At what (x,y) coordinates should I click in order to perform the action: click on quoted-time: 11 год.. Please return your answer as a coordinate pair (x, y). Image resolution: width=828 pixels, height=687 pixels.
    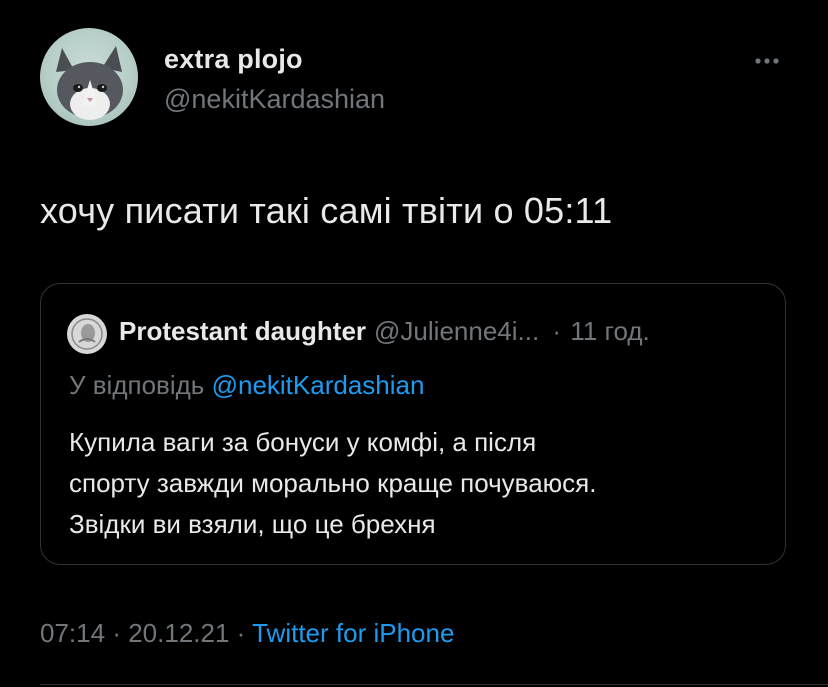
    Looking at the image, I should click on (609, 331).